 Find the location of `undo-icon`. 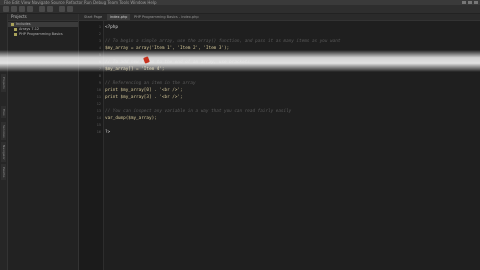

undo-icon is located at coordinates (42, 9).